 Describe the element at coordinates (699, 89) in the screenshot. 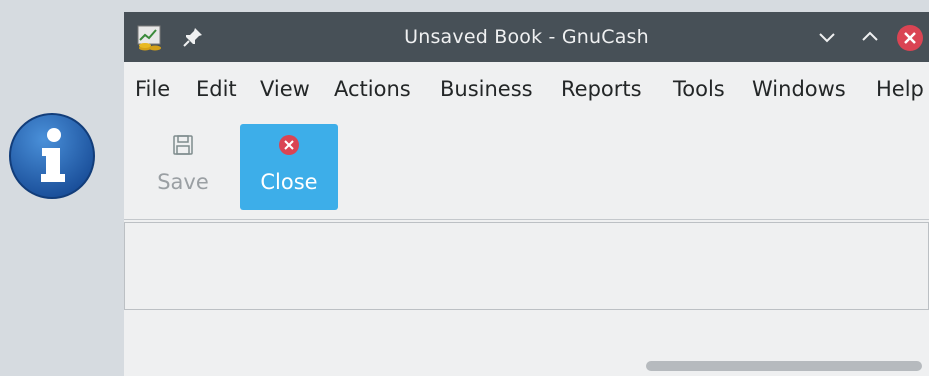

I see `menu-tools: Tools` at that location.